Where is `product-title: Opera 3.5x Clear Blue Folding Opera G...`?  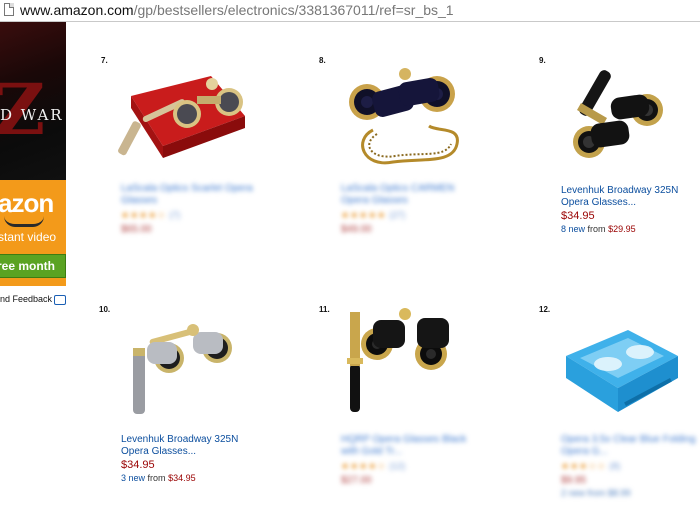
product-title: Opera 3.5x Clear Blue Folding Opera G... is located at coordinates (630, 446).